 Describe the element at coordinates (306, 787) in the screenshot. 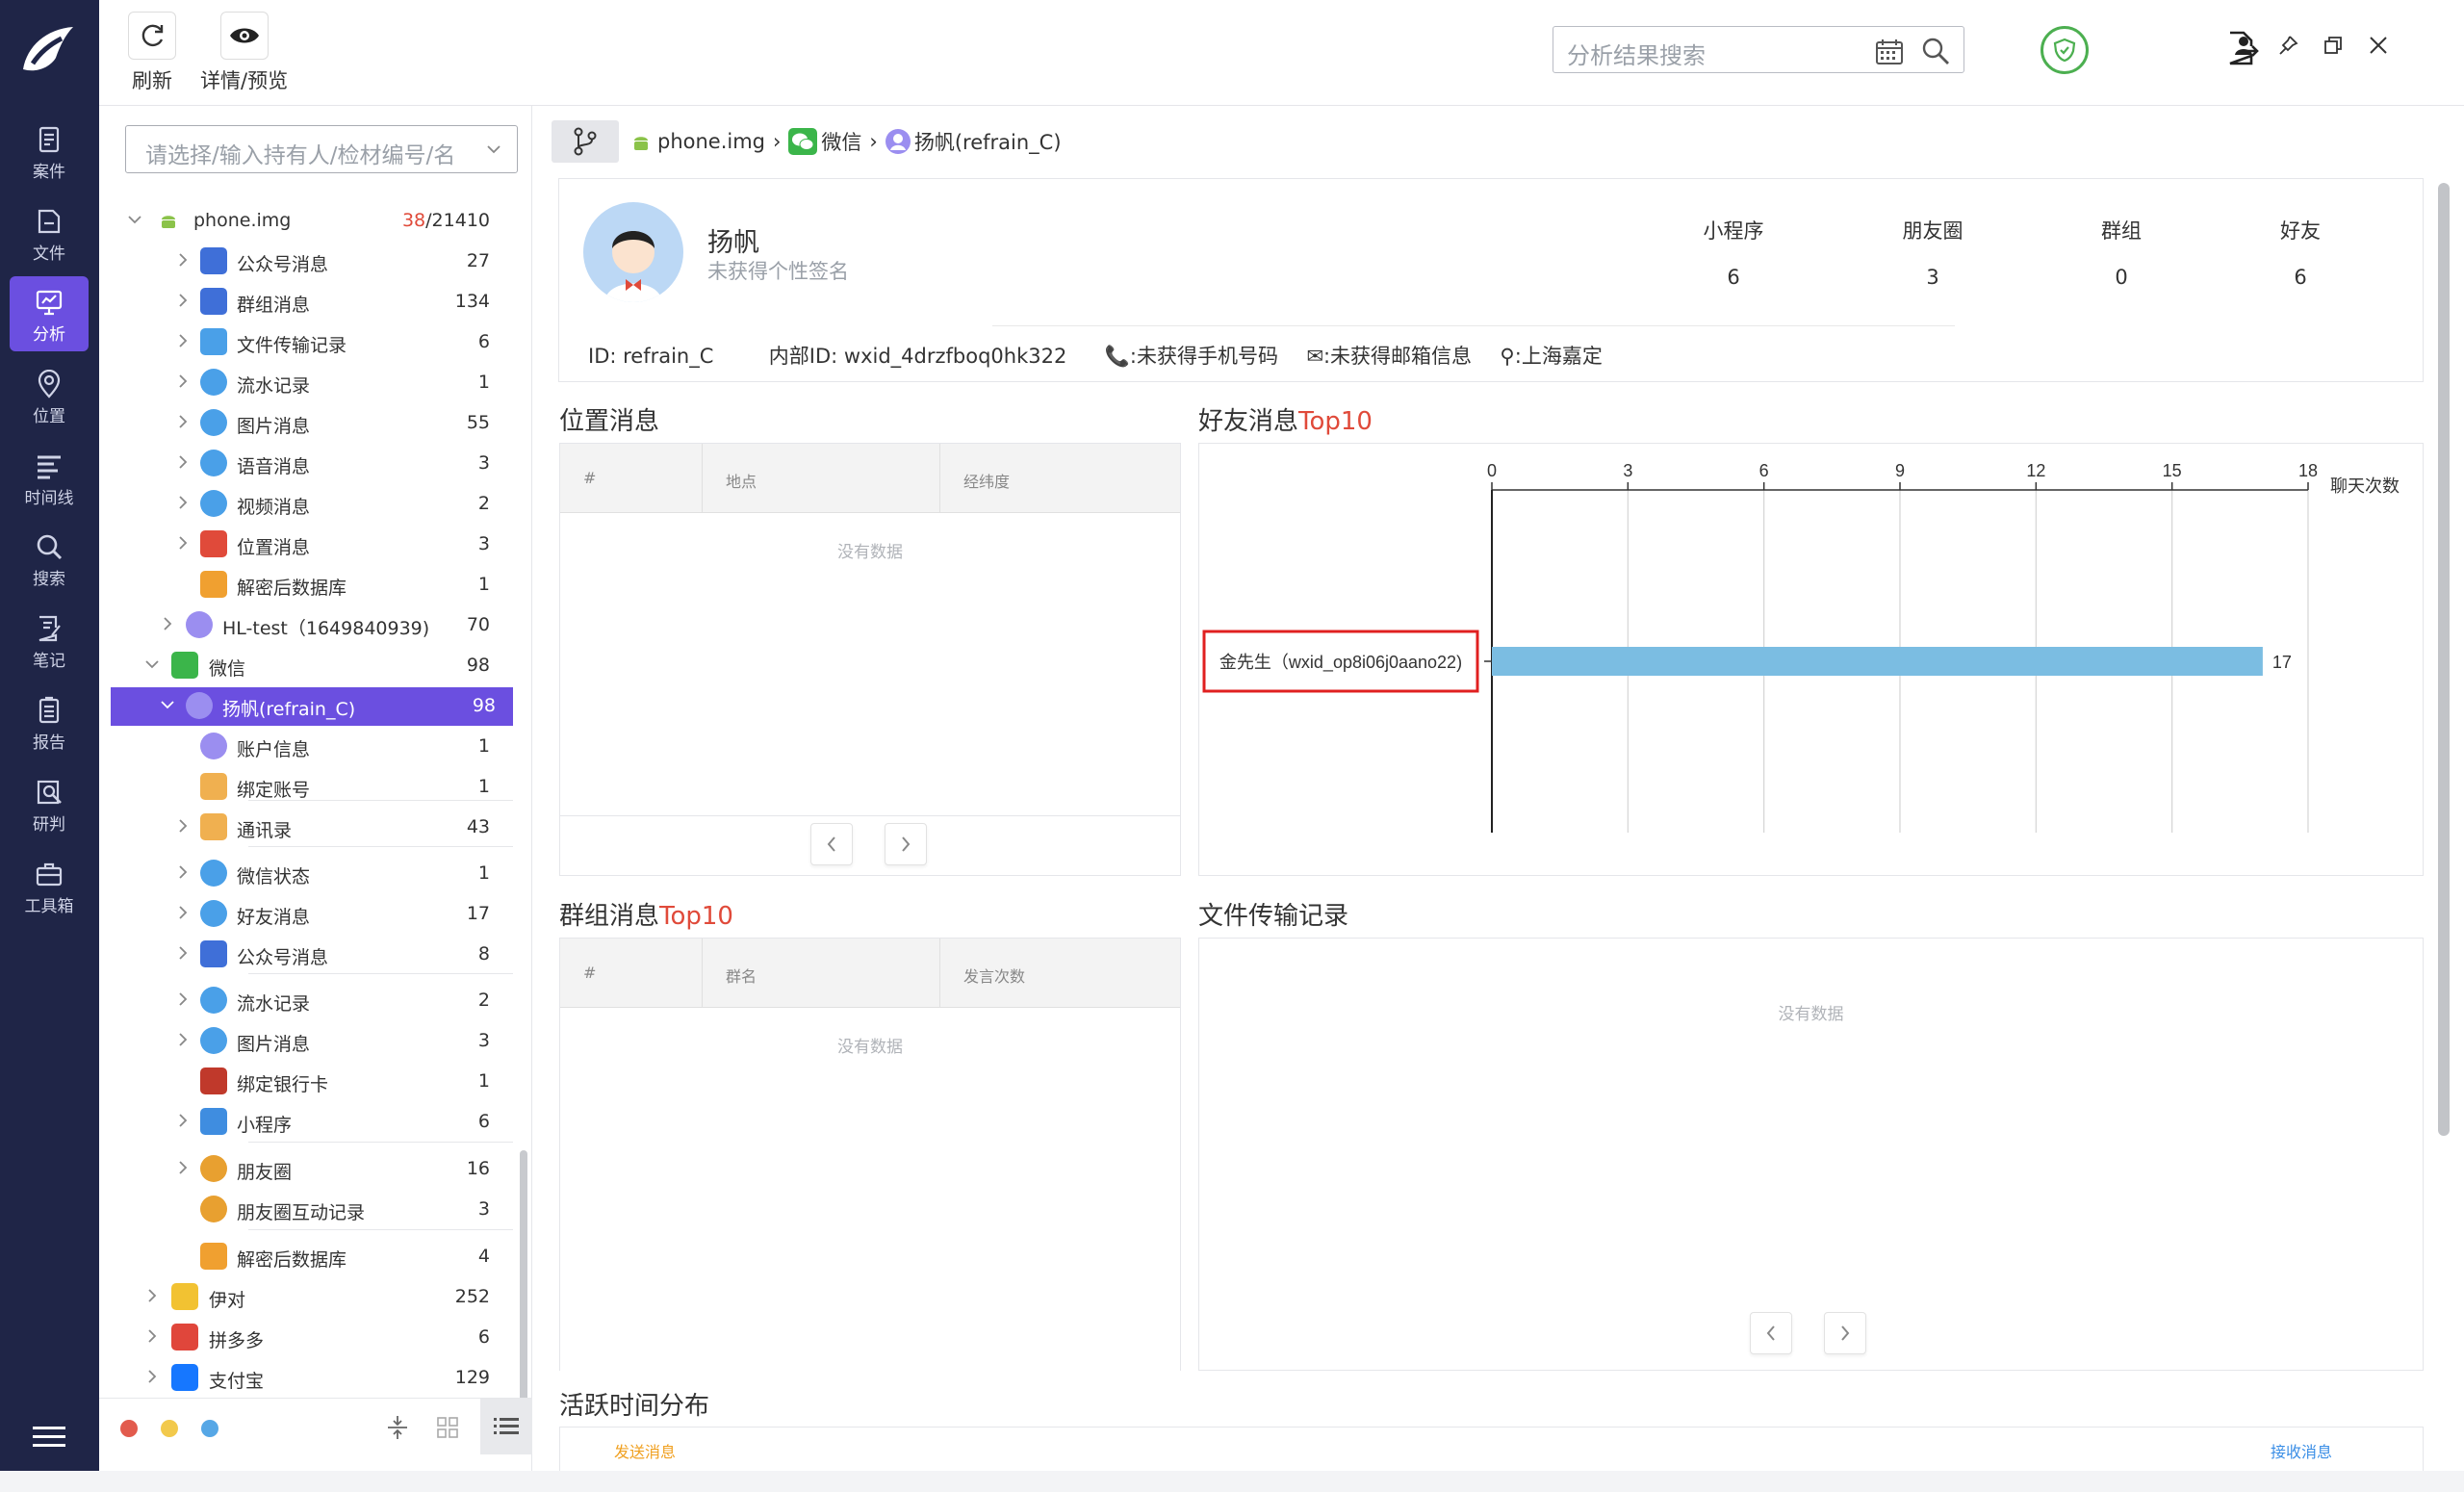

I see `tree-node: 绑定账号 1` at that location.